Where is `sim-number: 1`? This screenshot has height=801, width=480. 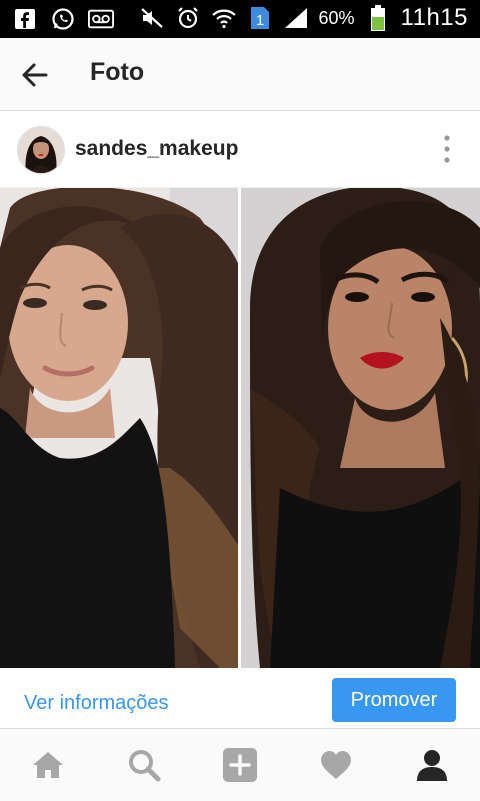 sim-number: 1 is located at coordinates (259, 20).